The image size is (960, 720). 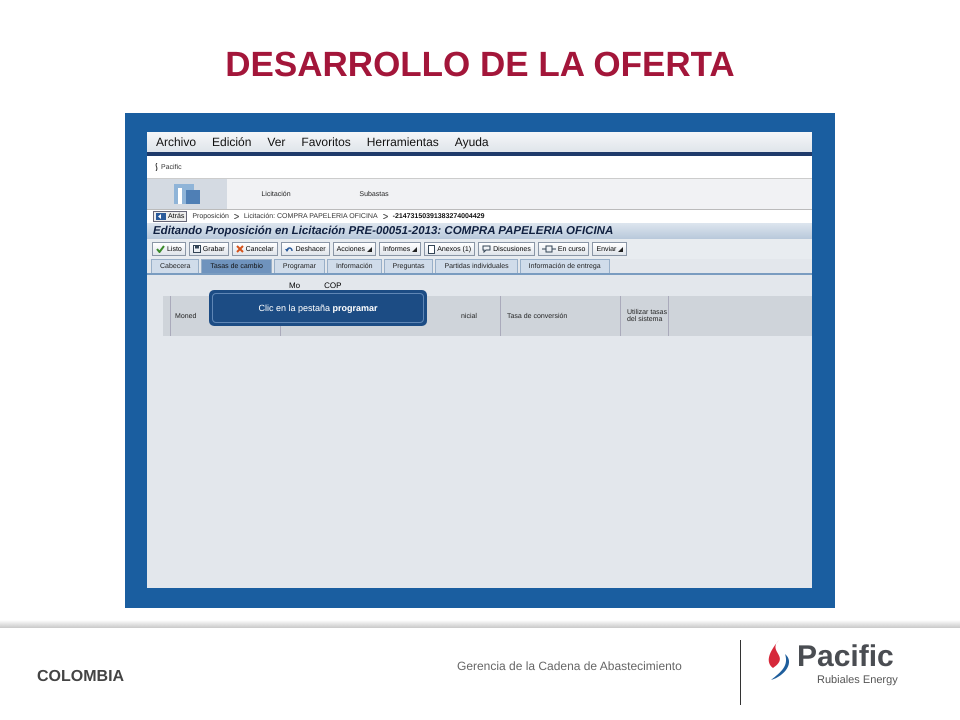 I want to click on logo-subtitle: Rubiales Energy, so click(x=857, y=680).